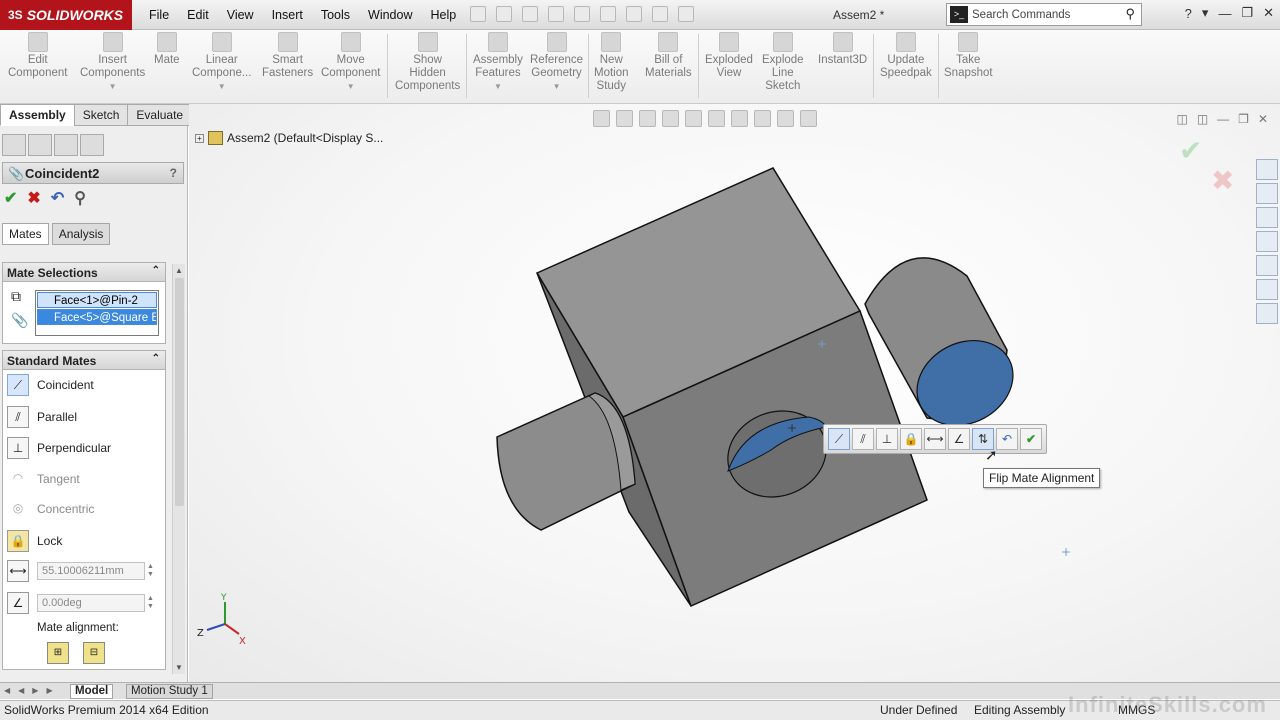 This screenshot has width=1280, height=720. I want to click on mate-selection-list: Face<1>@Pin-2 Face<5>@Square Bl, so click(97, 313).